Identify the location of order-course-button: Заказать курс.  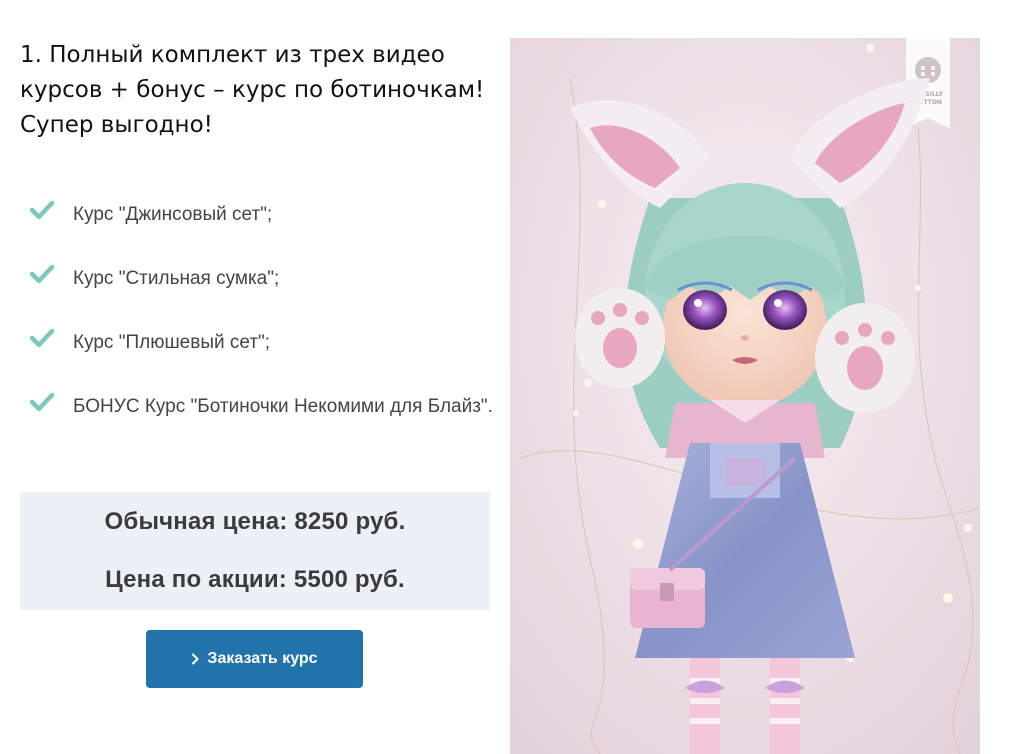
(254, 659).